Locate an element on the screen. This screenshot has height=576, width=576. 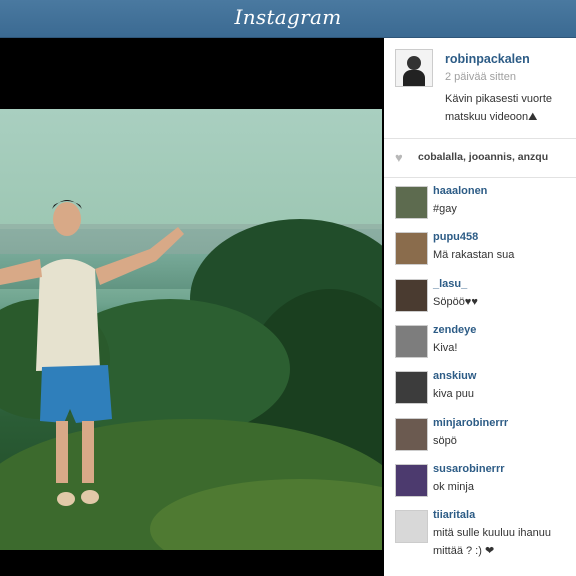
instagram-logo: Instagram is located at coordinates (288, 17).